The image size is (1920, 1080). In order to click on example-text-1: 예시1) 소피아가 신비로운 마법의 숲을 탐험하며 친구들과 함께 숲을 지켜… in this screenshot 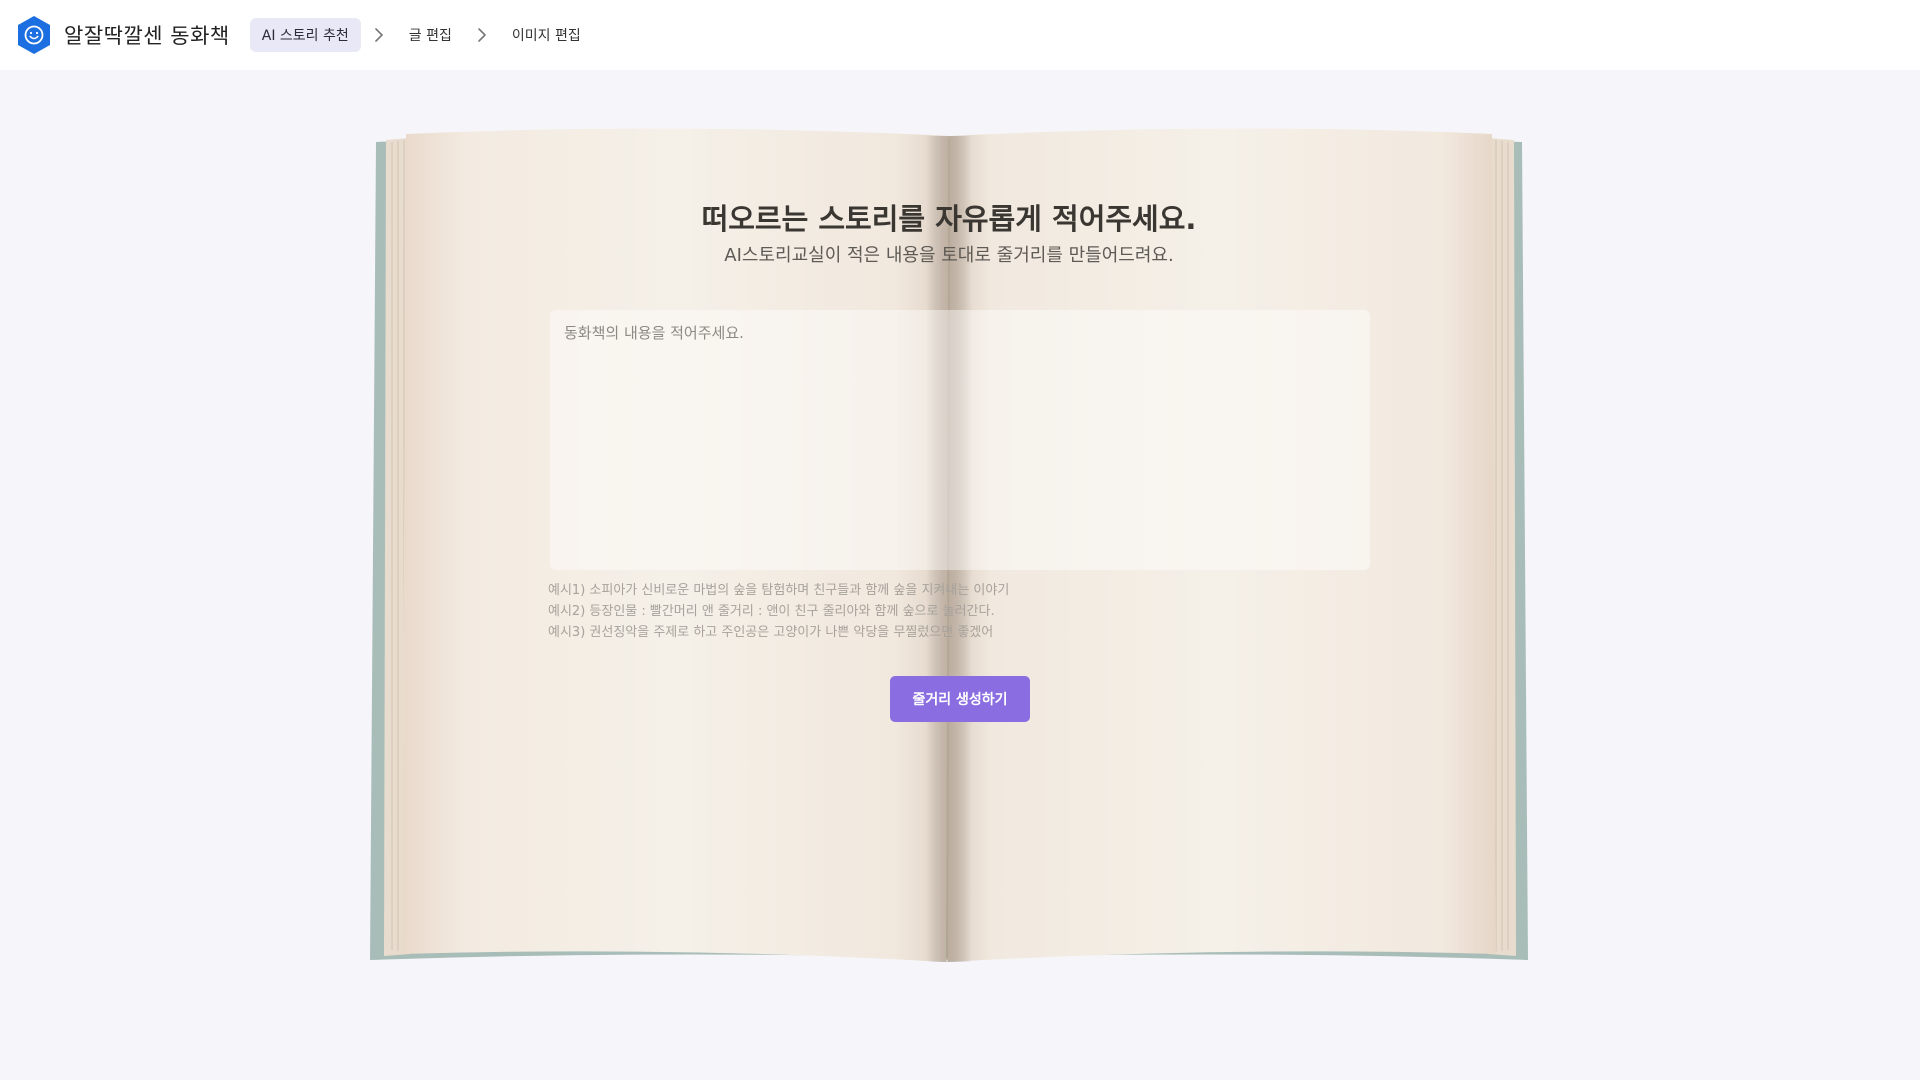, I will do `click(779, 590)`.